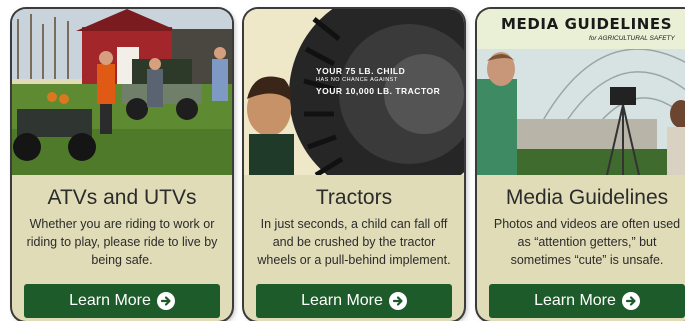 The height and width of the screenshot is (321, 685). Describe the element at coordinates (632, 38) in the screenshot. I see `banner-subtitle: for AGRICULTURAL SAFETY` at that location.